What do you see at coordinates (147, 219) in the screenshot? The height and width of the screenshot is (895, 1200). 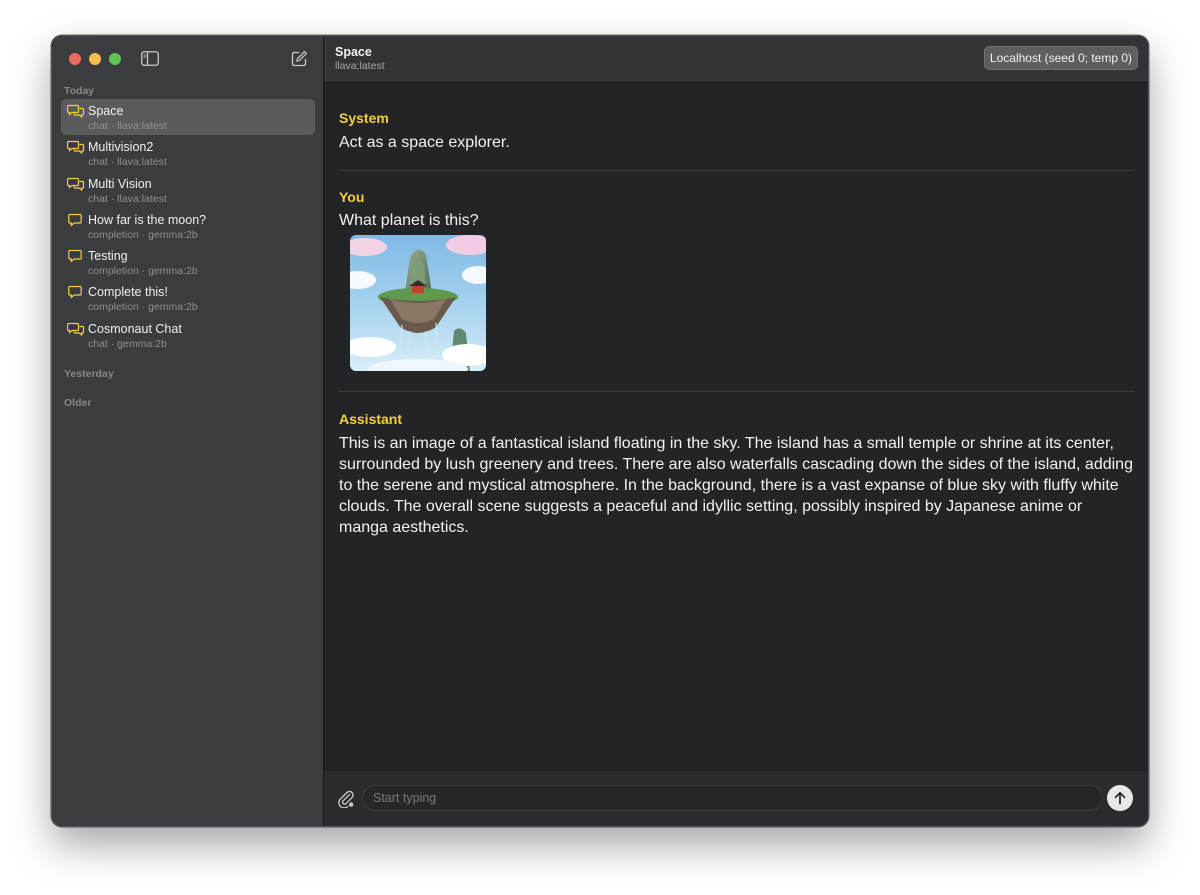 I see `conversation-title: How far is the moon?` at bounding box center [147, 219].